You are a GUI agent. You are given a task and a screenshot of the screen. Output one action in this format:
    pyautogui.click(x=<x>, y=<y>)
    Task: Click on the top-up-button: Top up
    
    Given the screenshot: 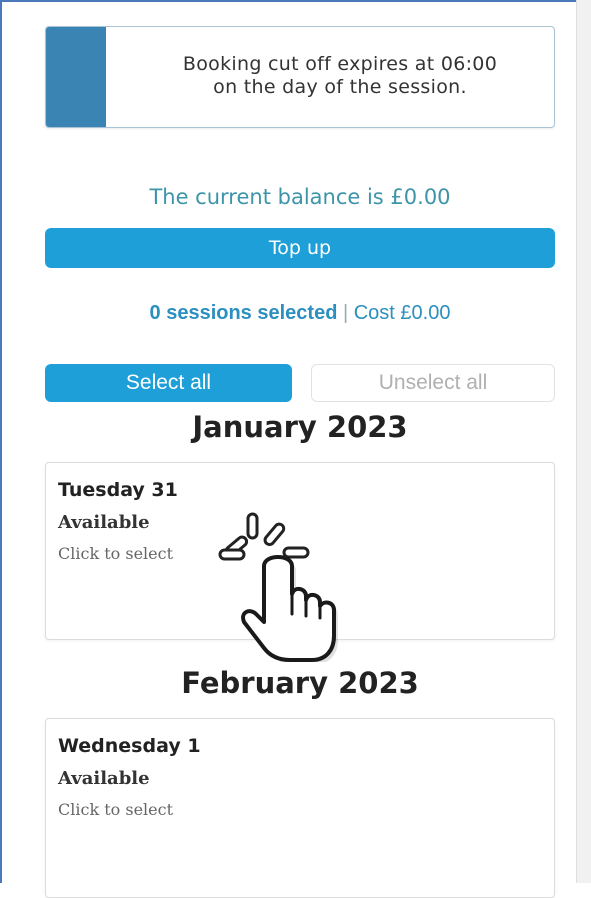 What is the action you would take?
    pyautogui.click(x=300, y=248)
    